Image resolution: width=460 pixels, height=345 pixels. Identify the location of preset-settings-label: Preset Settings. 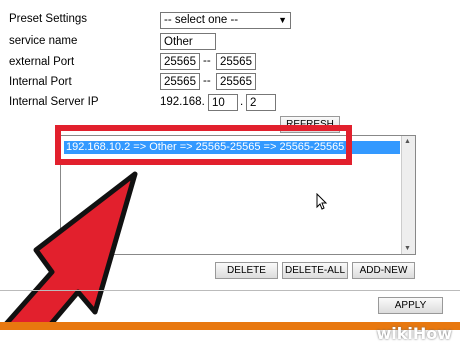
(48, 19).